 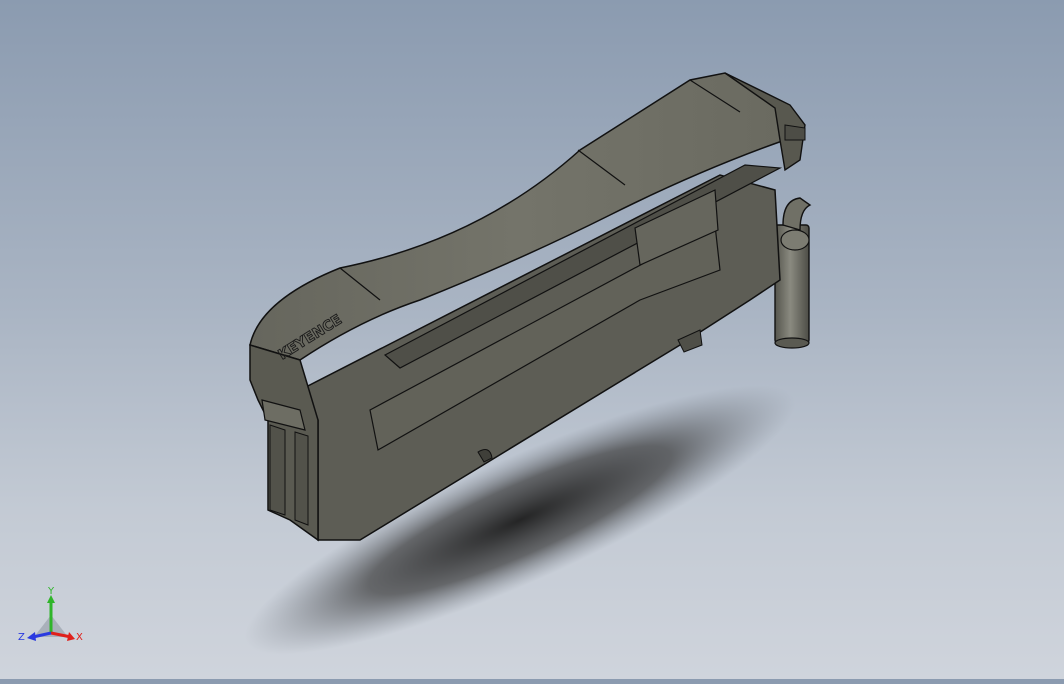 I want to click on z-axis-label: Z, so click(x=21, y=637).